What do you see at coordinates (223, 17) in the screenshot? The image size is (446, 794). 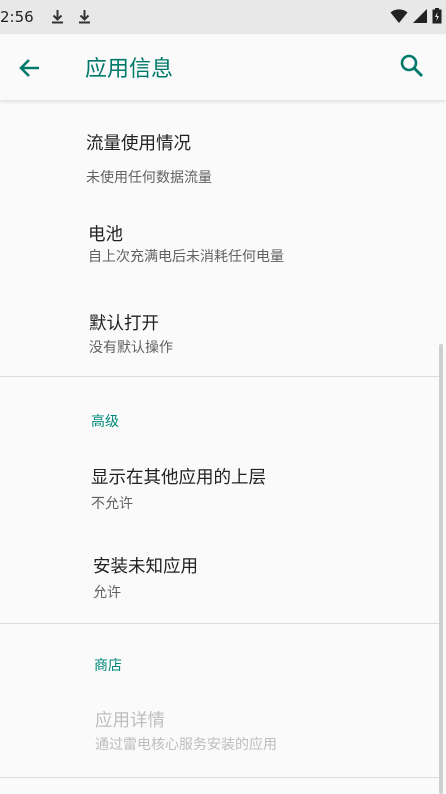 I see `status-bar: 2:56` at bounding box center [223, 17].